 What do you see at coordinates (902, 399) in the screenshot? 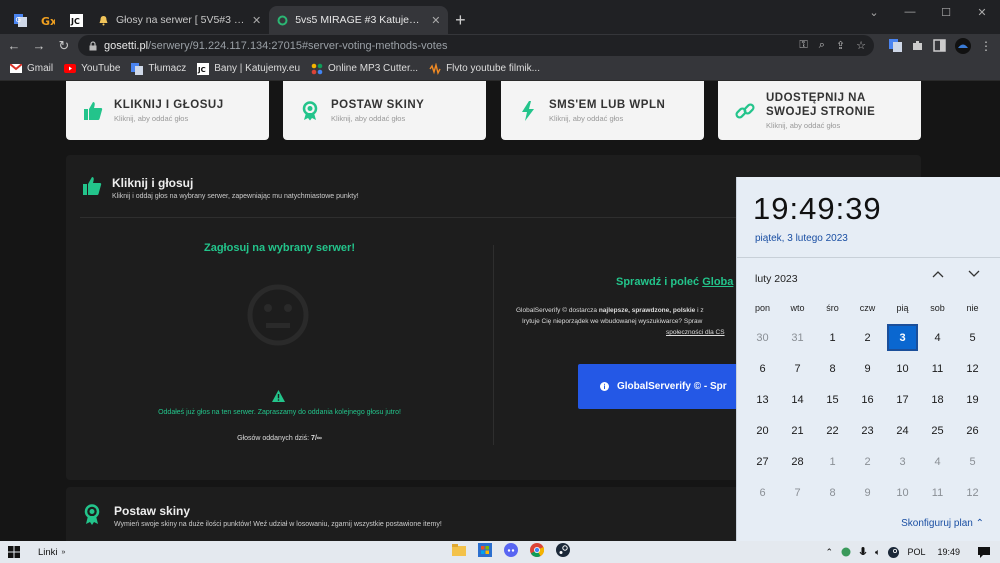
I see `calendar-day: 17` at bounding box center [902, 399].